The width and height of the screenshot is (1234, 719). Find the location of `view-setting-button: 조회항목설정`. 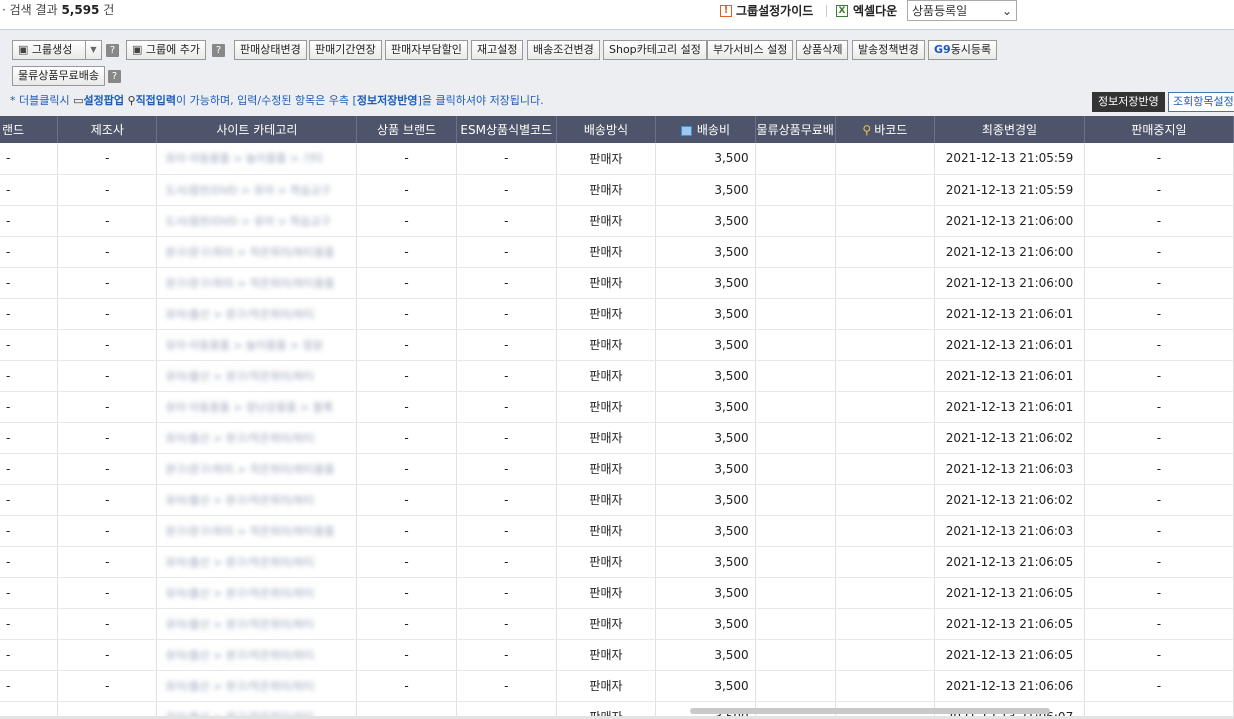

view-setting-button: 조회항목설정 is located at coordinates (1201, 102).